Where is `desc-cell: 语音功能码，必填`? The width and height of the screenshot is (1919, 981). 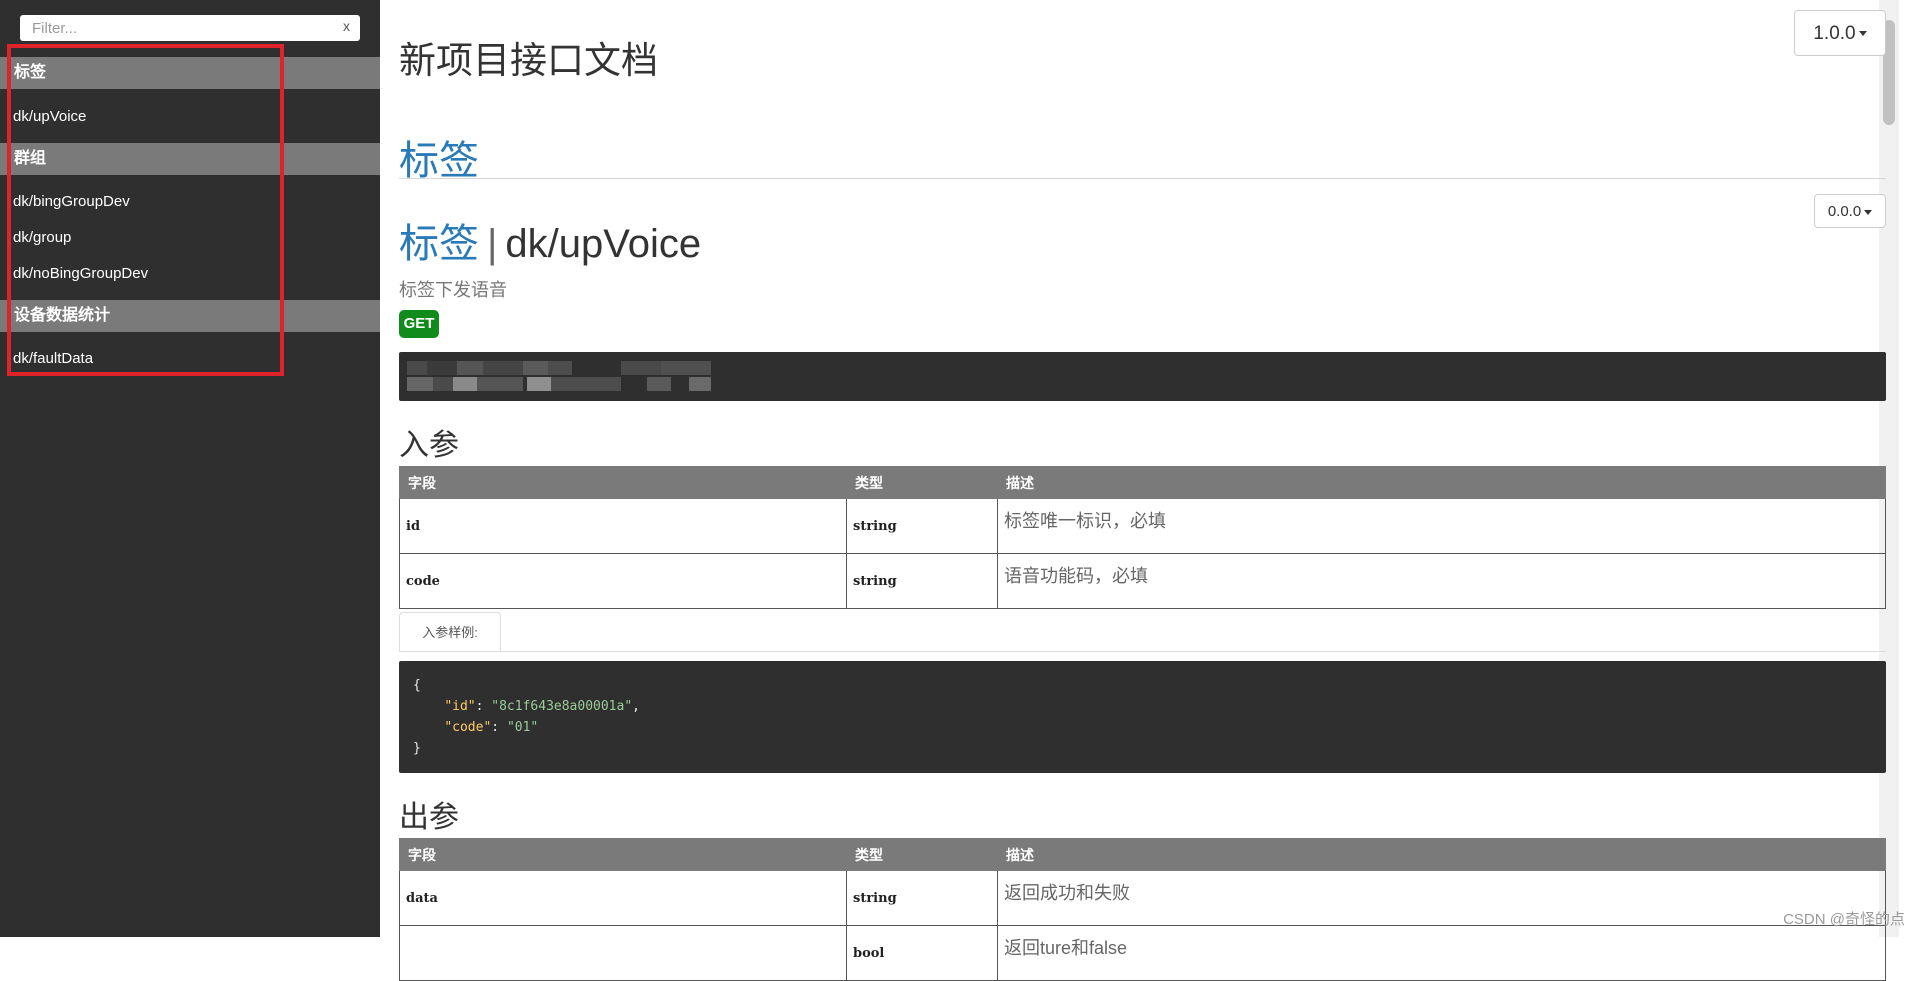 desc-cell: 语音功能码，必填 is located at coordinates (1441, 581).